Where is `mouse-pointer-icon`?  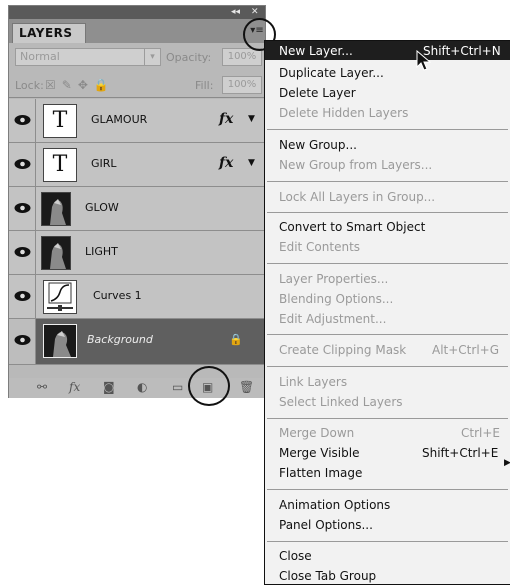
mouse-pointer-icon is located at coordinates (424, 60).